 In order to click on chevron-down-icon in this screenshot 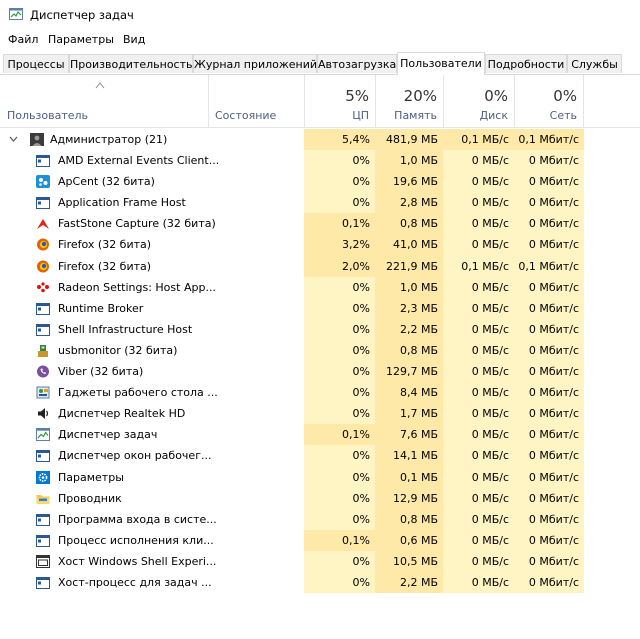, I will do `click(13, 139)`.